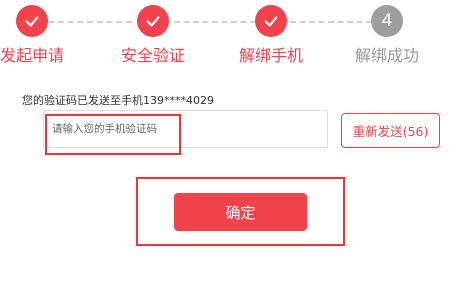  Describe the element at coordinates (113, 134) in the screenshot. I see `input-highlight-box` at that location.